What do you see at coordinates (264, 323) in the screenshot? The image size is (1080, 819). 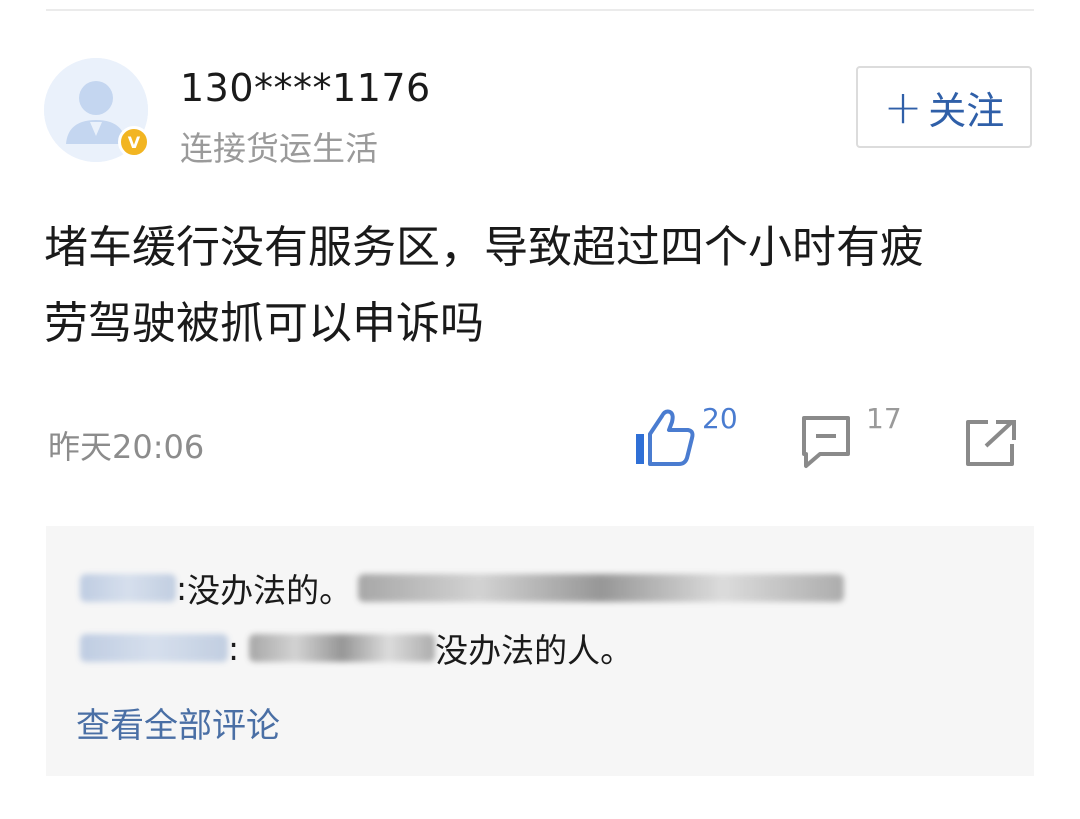 I see `post-text-line: 劳驾驶被抓可以申诉吗` at bounding box center [264, 323].